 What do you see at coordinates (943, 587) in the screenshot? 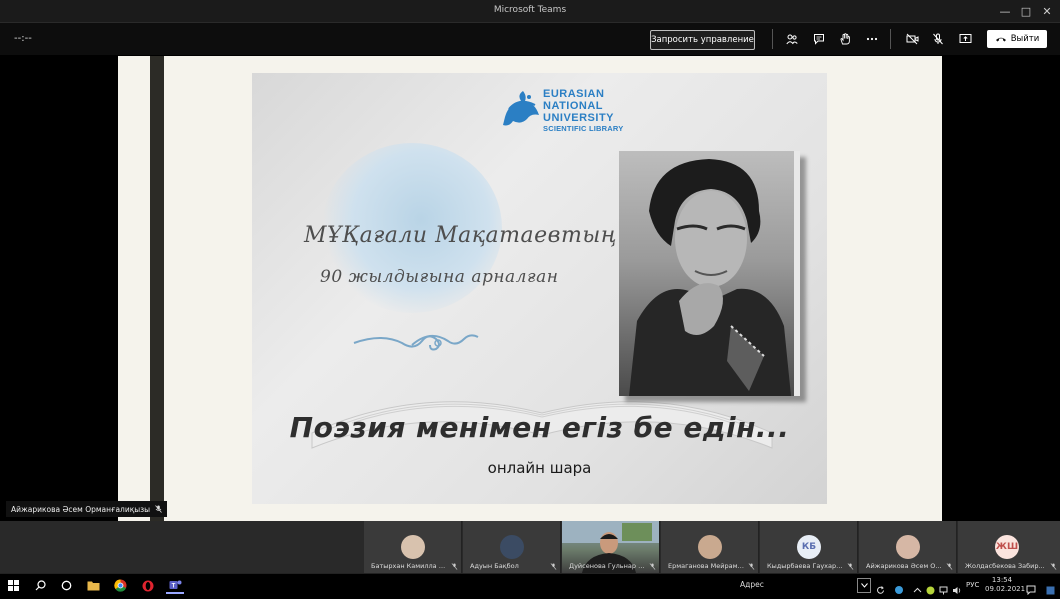
I see `network-icon` at bounding box center [943, 587].